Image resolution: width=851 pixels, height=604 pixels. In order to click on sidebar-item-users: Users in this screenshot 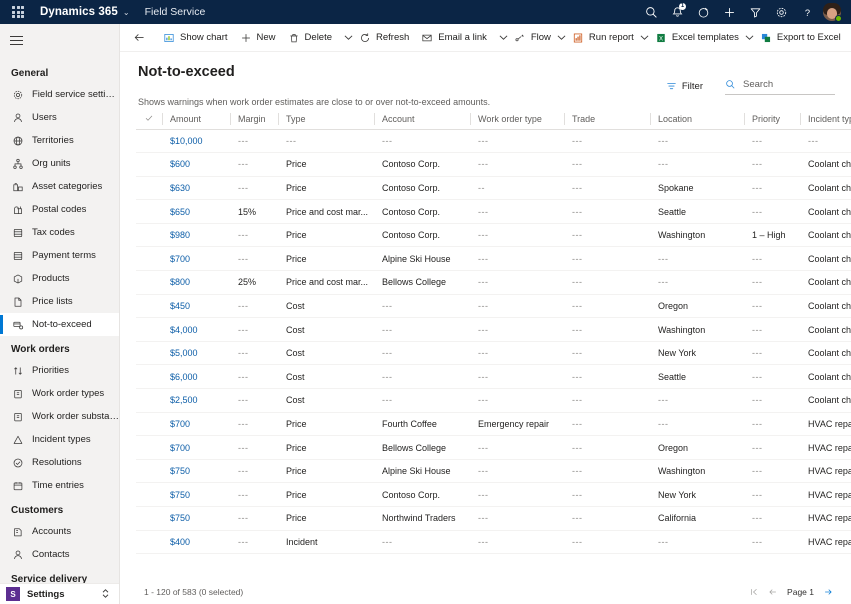, I will do `click(59, 117)`.